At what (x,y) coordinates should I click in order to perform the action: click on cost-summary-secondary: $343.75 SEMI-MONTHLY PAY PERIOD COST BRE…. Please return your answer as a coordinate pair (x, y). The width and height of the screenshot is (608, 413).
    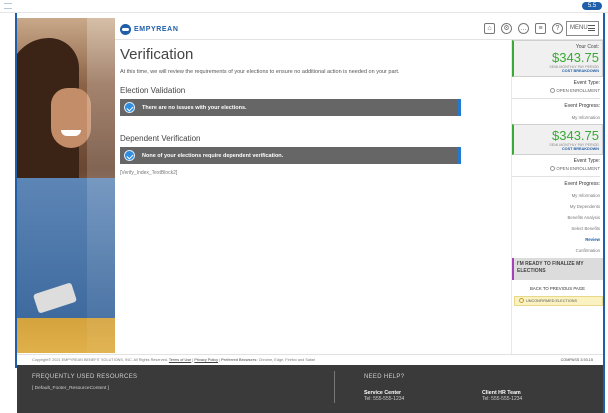
    Looking at the image, I should click on (557, 139).